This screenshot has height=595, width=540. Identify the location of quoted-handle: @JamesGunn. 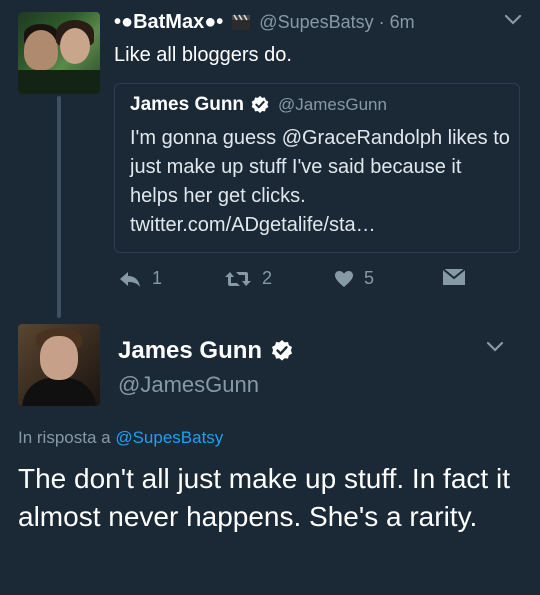
(332, 104).